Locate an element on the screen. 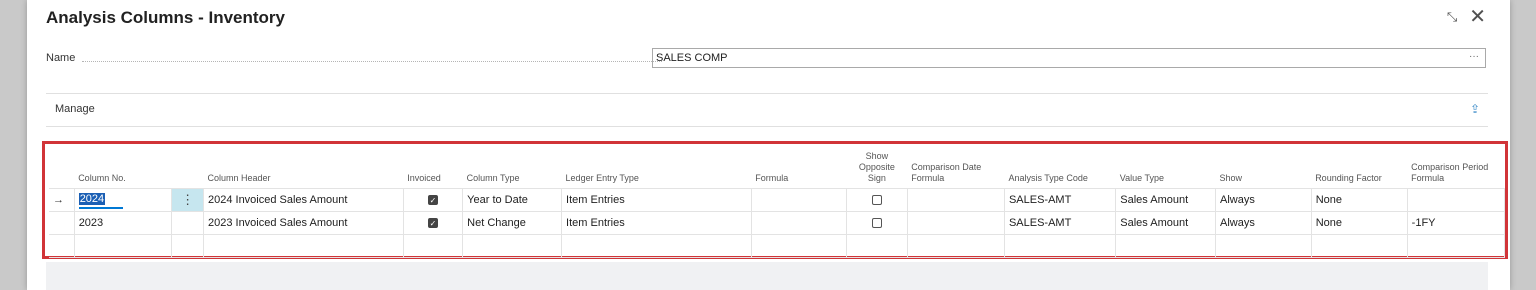 Image resolution: width=1536 pixels, height=290 pixels. col-show-header: Show is located at coordinates (1264, 167).